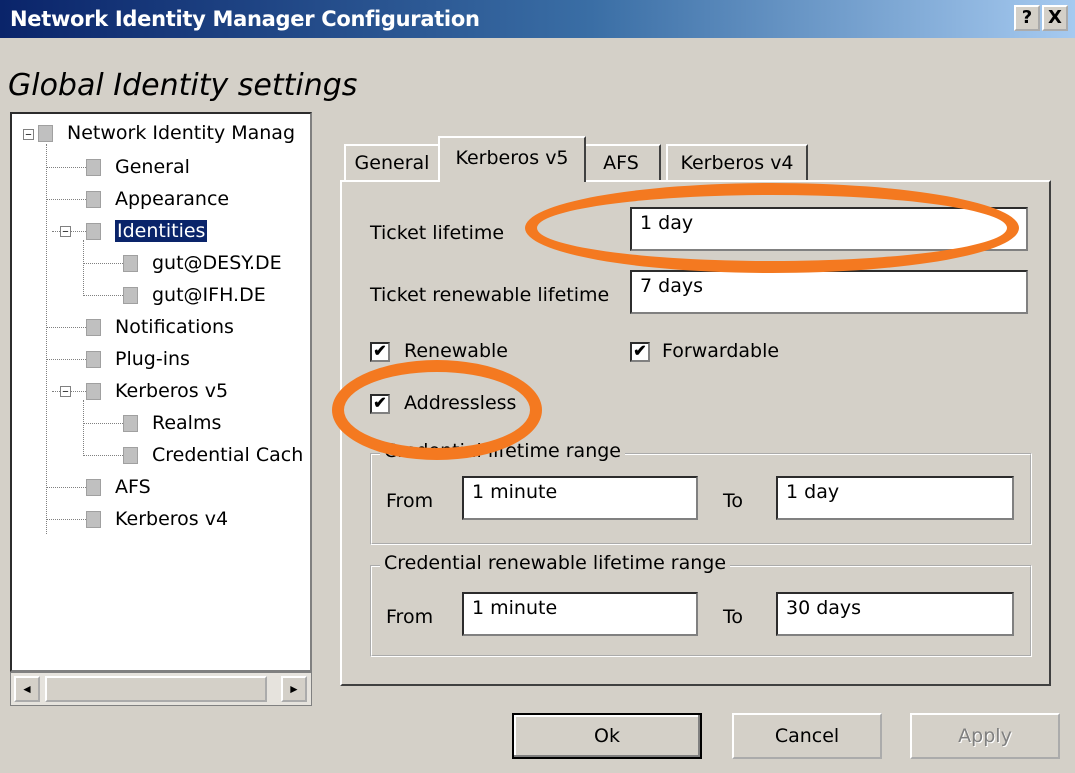  What do you see at coordinates (621, 162) in the screenshot?
I see `tab-afs: AFS` at bounding box center [621, 162].